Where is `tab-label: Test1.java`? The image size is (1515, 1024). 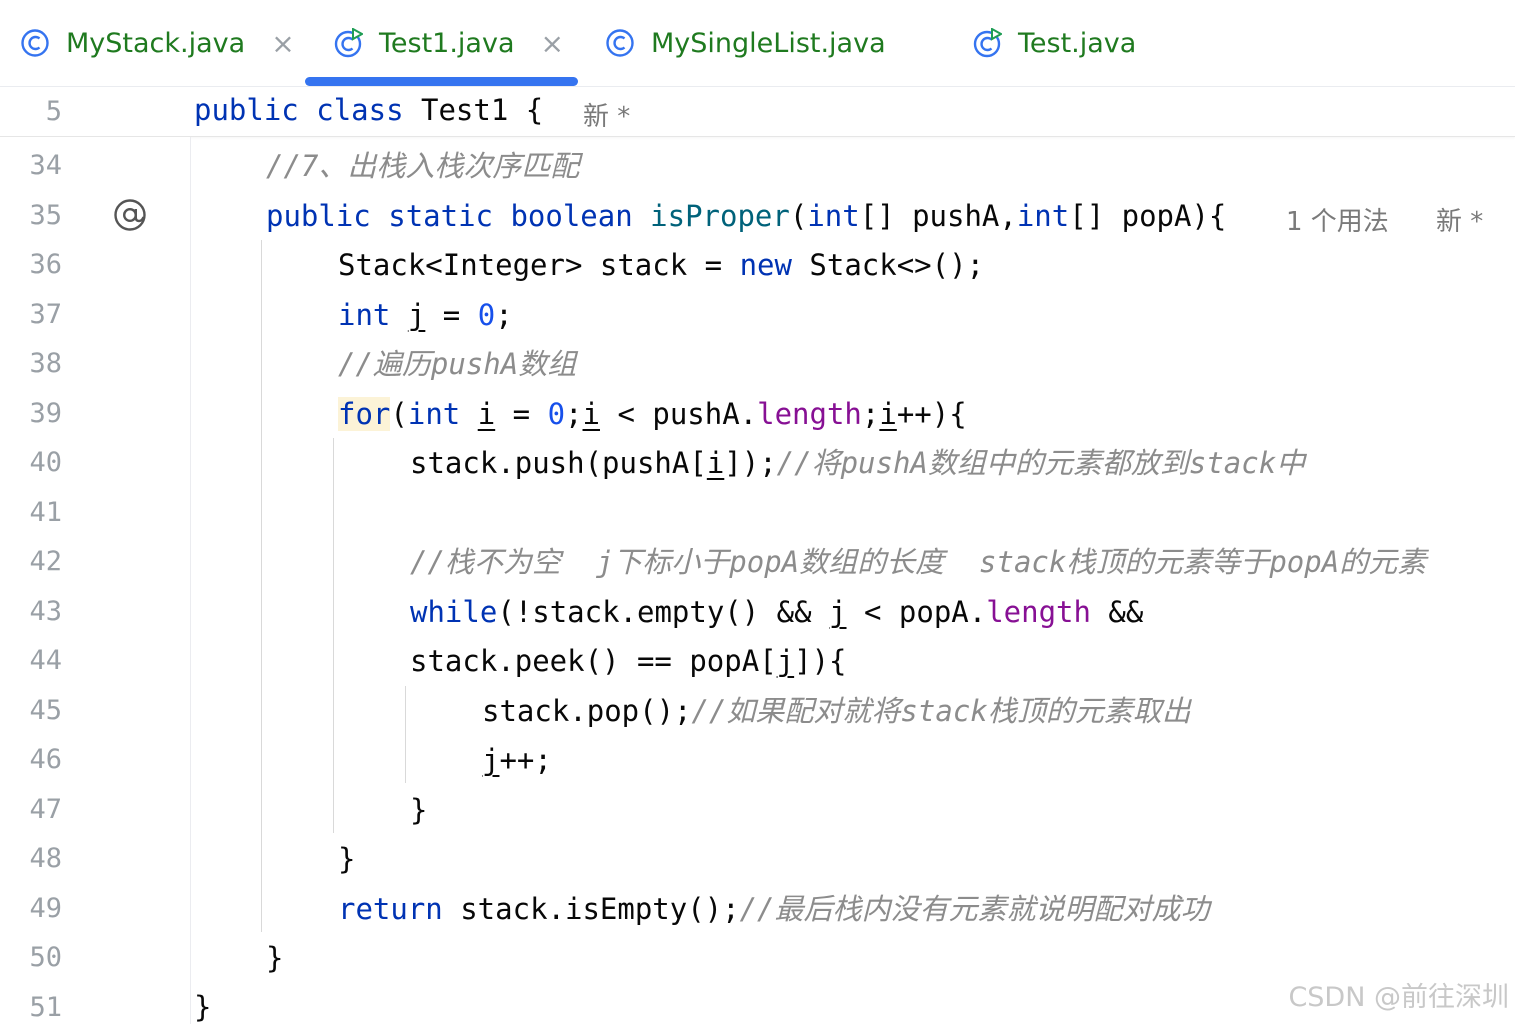 tab-label: Test1.java is located at coordinates (447, 43).